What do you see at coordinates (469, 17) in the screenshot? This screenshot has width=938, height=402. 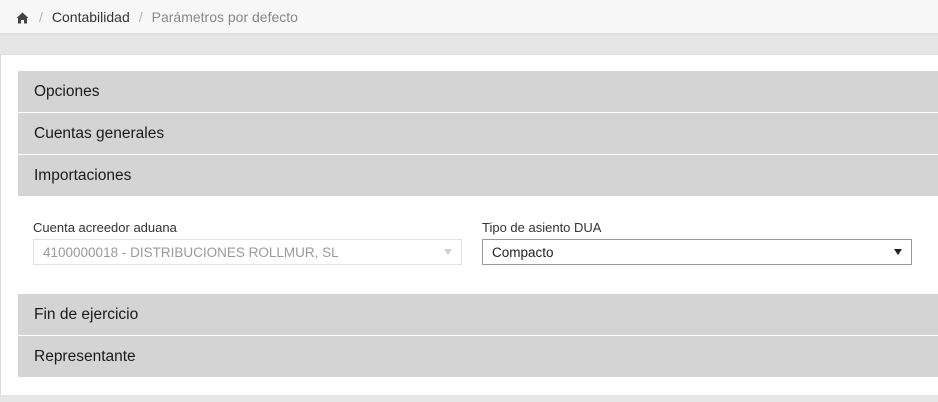 I see `breadcrumb: / Contabilidad / Parámetros por defecto` at bounding box center [469, 17].